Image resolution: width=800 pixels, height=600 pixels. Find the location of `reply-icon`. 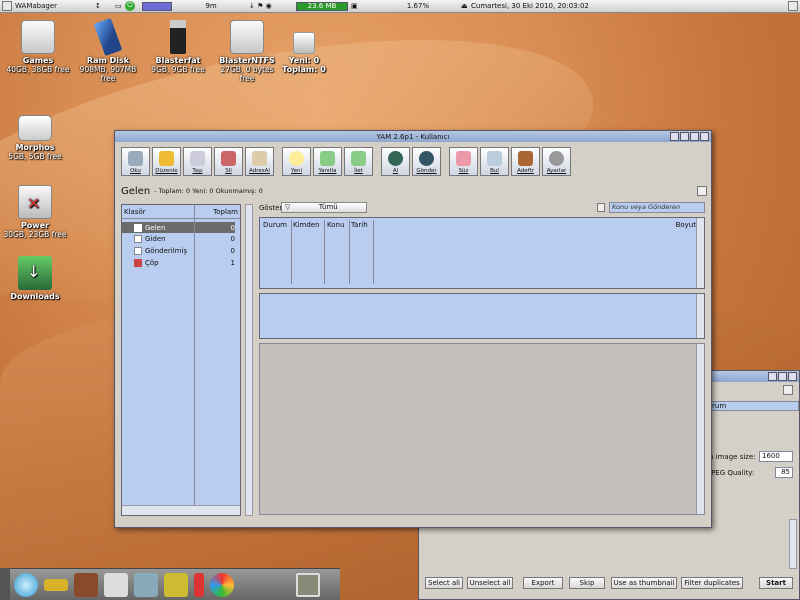

reply-icon is located at coordinates (327, 158).